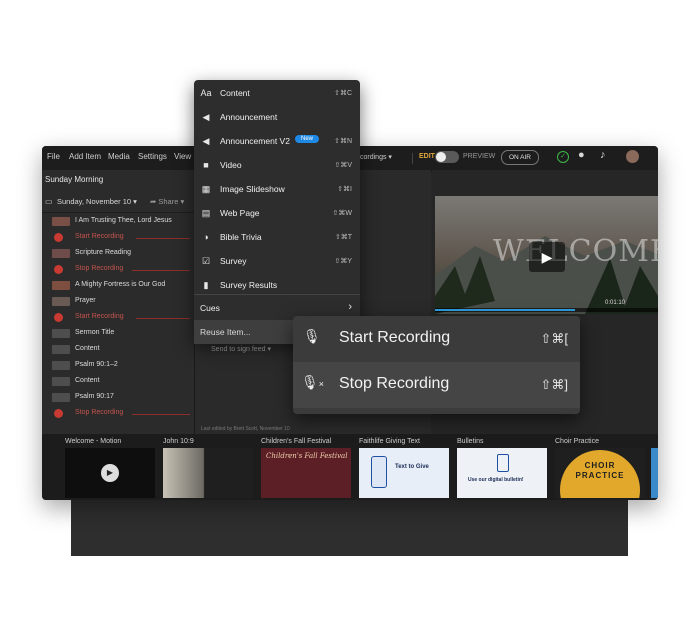 This screenshot has width=699, height=638. I want to click on thumb-faithlife-giving-text: Text to Give, so click(404, 473).